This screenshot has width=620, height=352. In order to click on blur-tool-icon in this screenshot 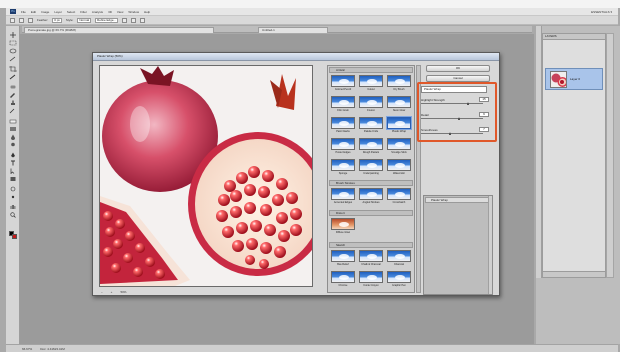, I will do `click(13, 137)`.